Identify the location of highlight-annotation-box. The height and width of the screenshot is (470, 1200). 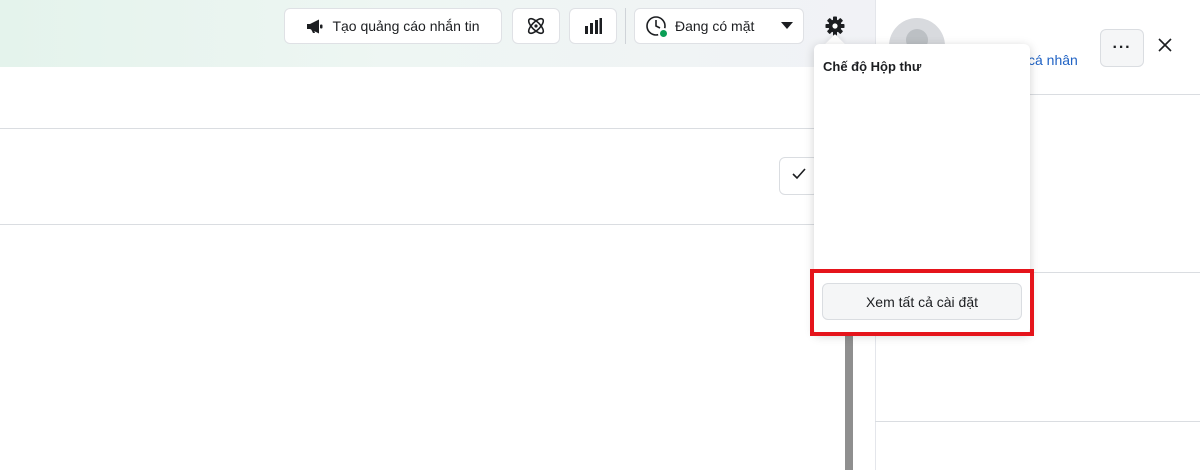
(922, 302).